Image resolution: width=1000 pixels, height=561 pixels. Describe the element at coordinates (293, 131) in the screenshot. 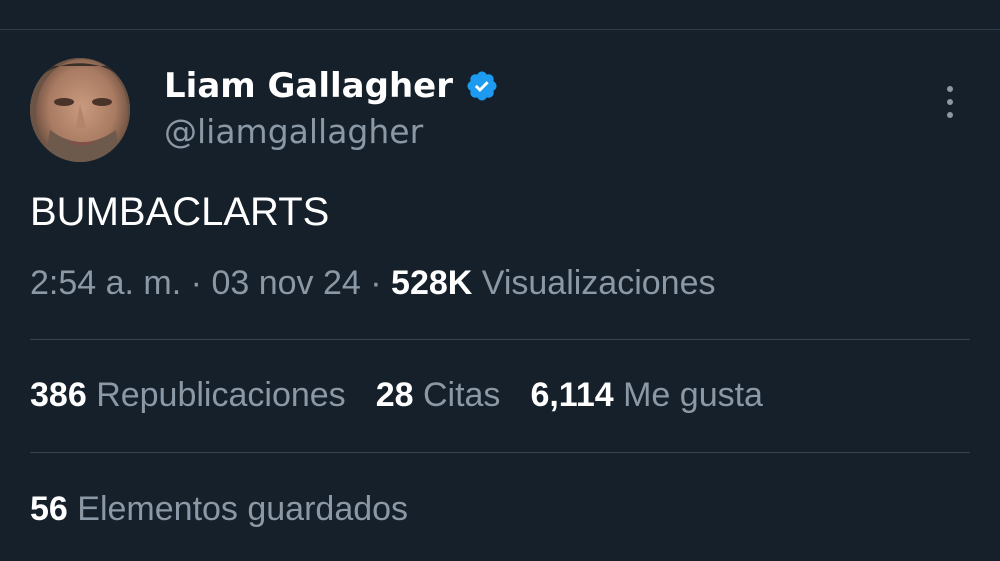

I see `author-handle: @liamgallagher` at that location.